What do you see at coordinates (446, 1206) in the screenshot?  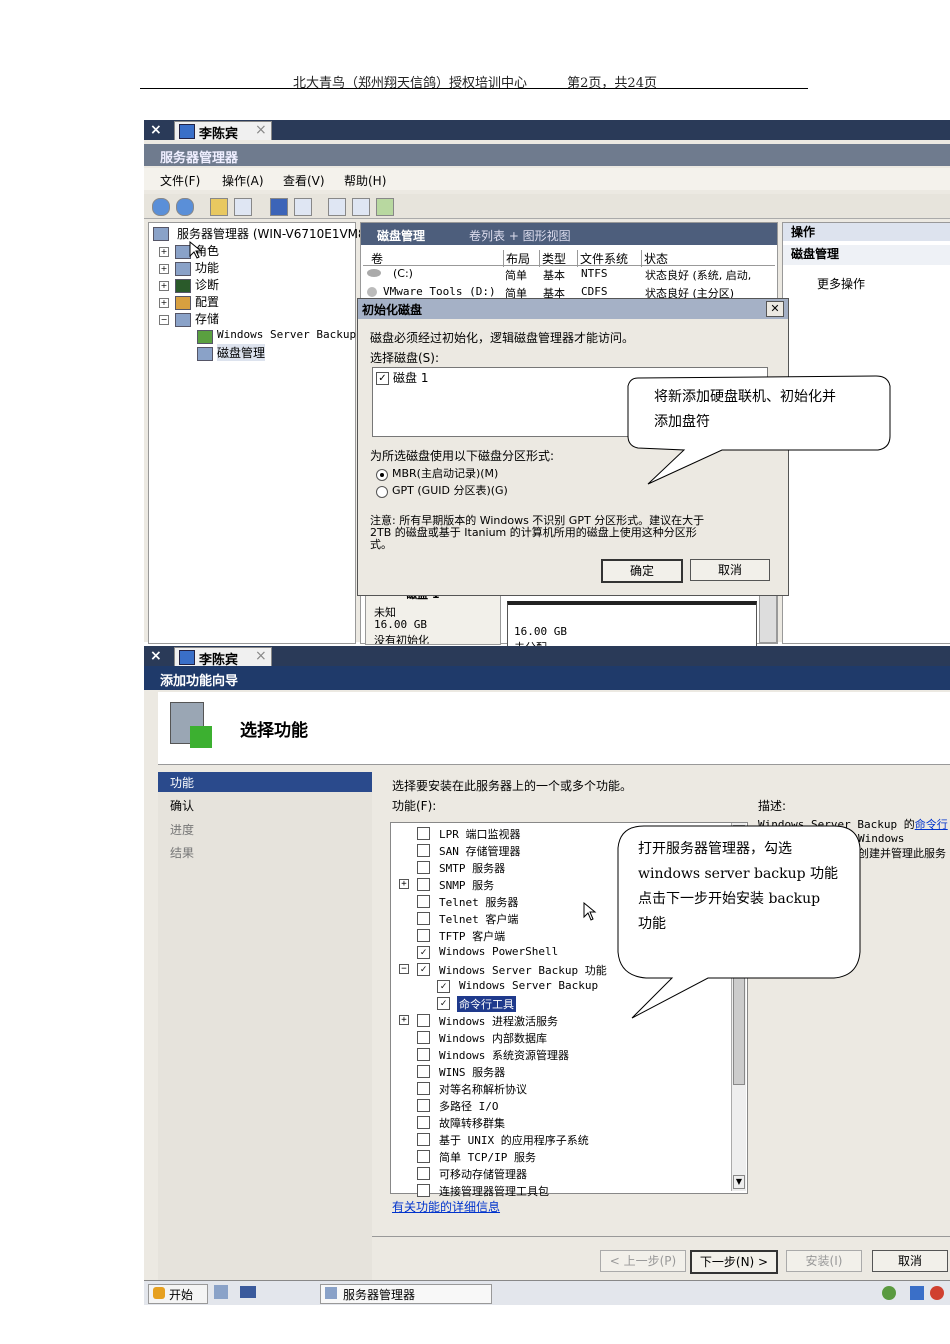 I see `more-info-link: 有关功能的详细信息` at bounding box center [446, 1206].